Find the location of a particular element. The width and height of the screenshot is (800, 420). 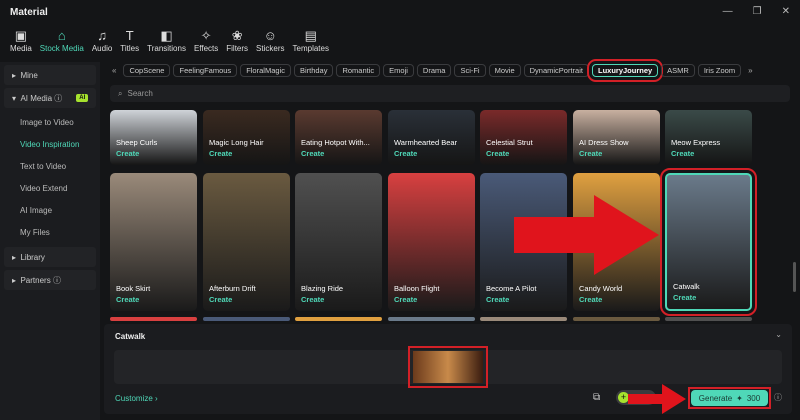

template-card: Meow Express Create is located at coordinates (708, 137).